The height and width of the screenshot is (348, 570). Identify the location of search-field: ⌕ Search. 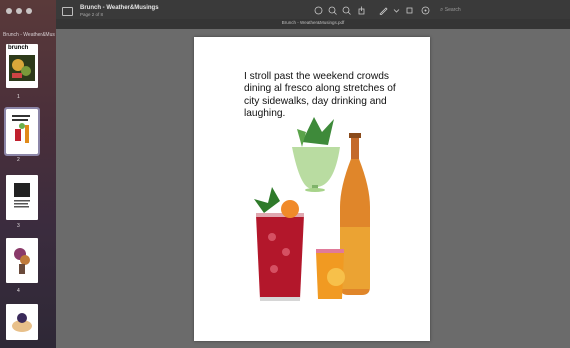
(460, 10).